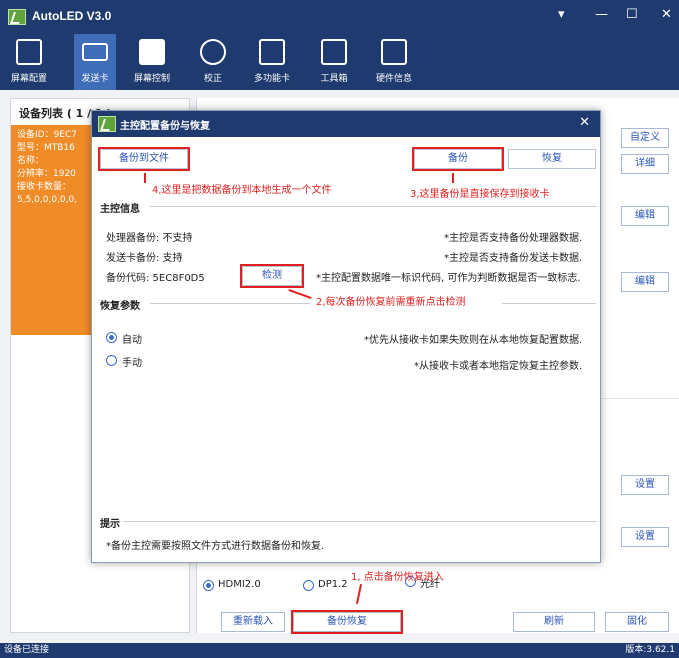  I want to click on app-title: AutoLED V3.0, so click(72, 16).